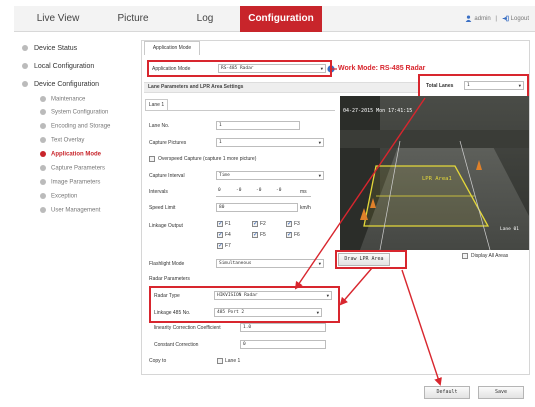 The width and height of the screenshot is (535, 407). Describe the element at coordinates (356, 286) in the screenshot. I see `arrow-draw-to-radar` at that location.